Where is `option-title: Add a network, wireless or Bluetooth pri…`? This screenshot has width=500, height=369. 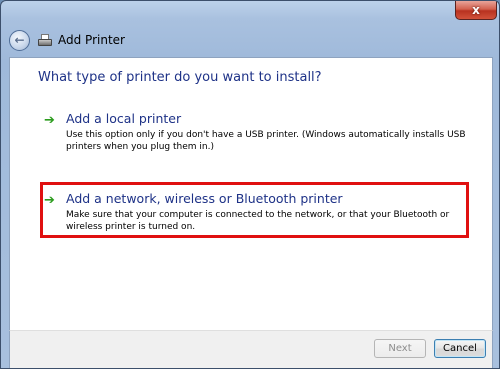
option-title: Add a network, wireless or Bluetooth pri… is located at coordinates (204, 198).